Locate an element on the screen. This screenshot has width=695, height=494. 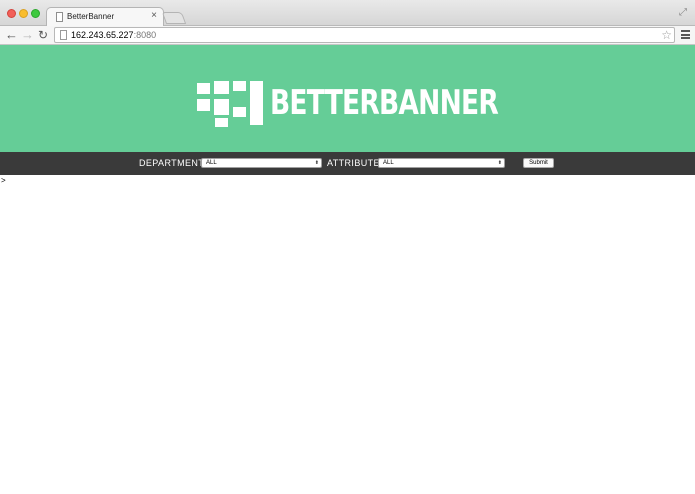
reload-button: ↻ is located at coordinates (43, 35).